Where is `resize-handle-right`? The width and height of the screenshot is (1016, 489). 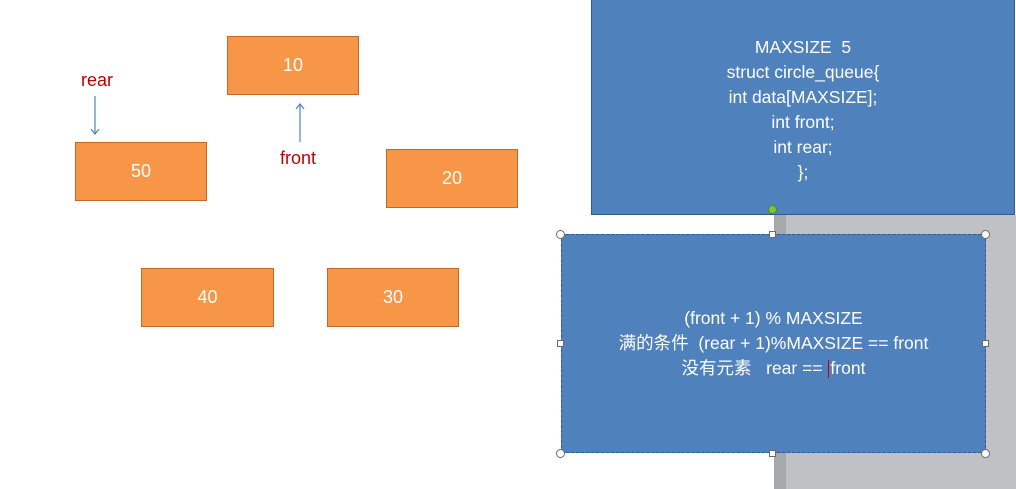 resize-handle-right is located at coordinates (985, 343).